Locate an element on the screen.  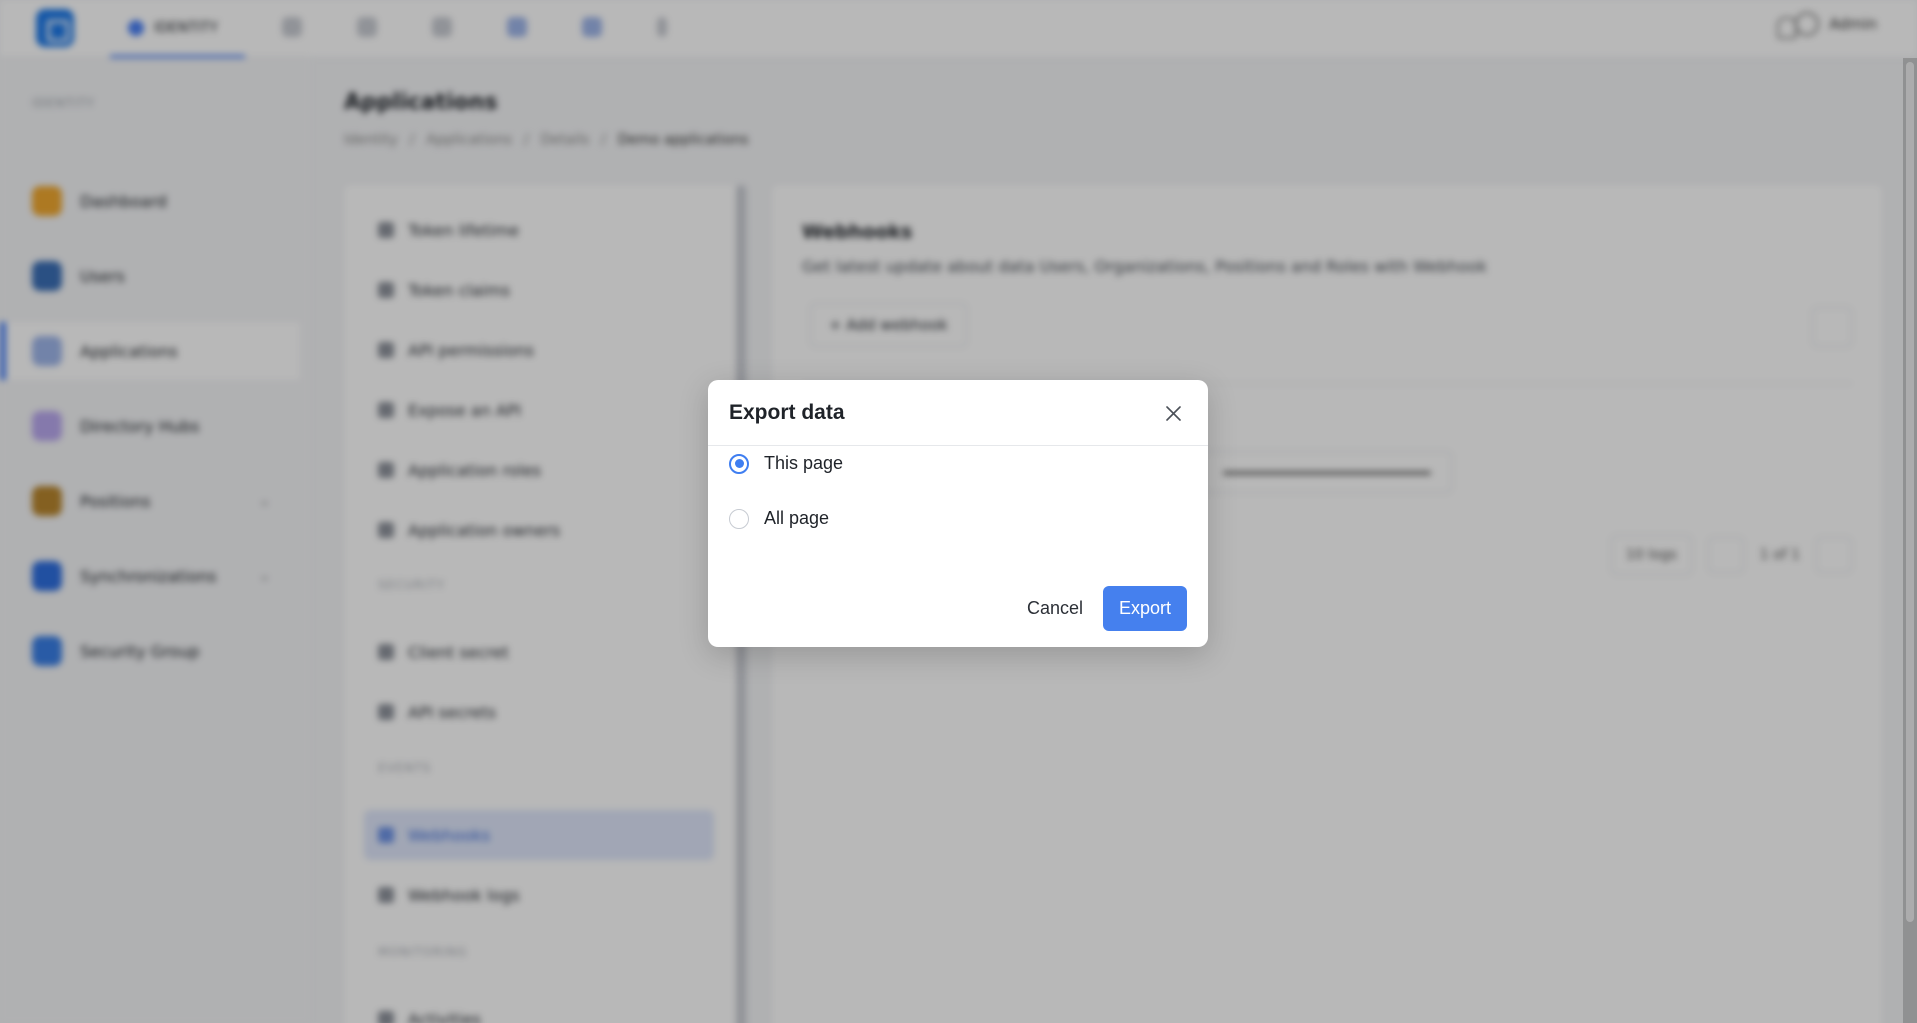
option-this-page: This page is located at coordinates (786, 463).